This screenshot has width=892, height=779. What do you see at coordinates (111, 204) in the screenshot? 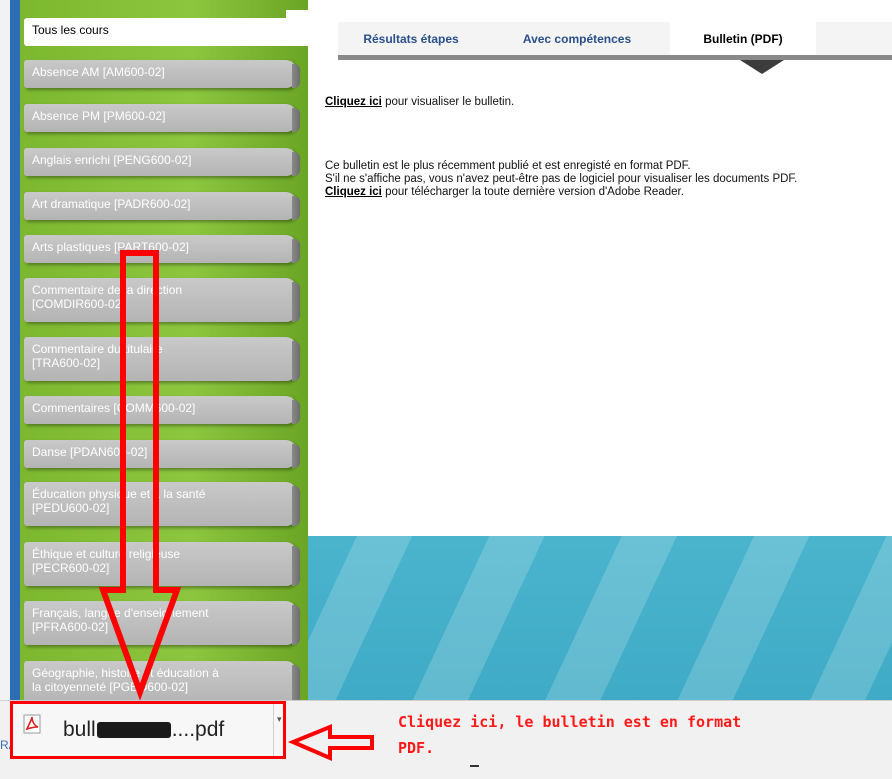
I see `course-label: Art dramatique [PADR600-02]` at bounding box center [111, 204].